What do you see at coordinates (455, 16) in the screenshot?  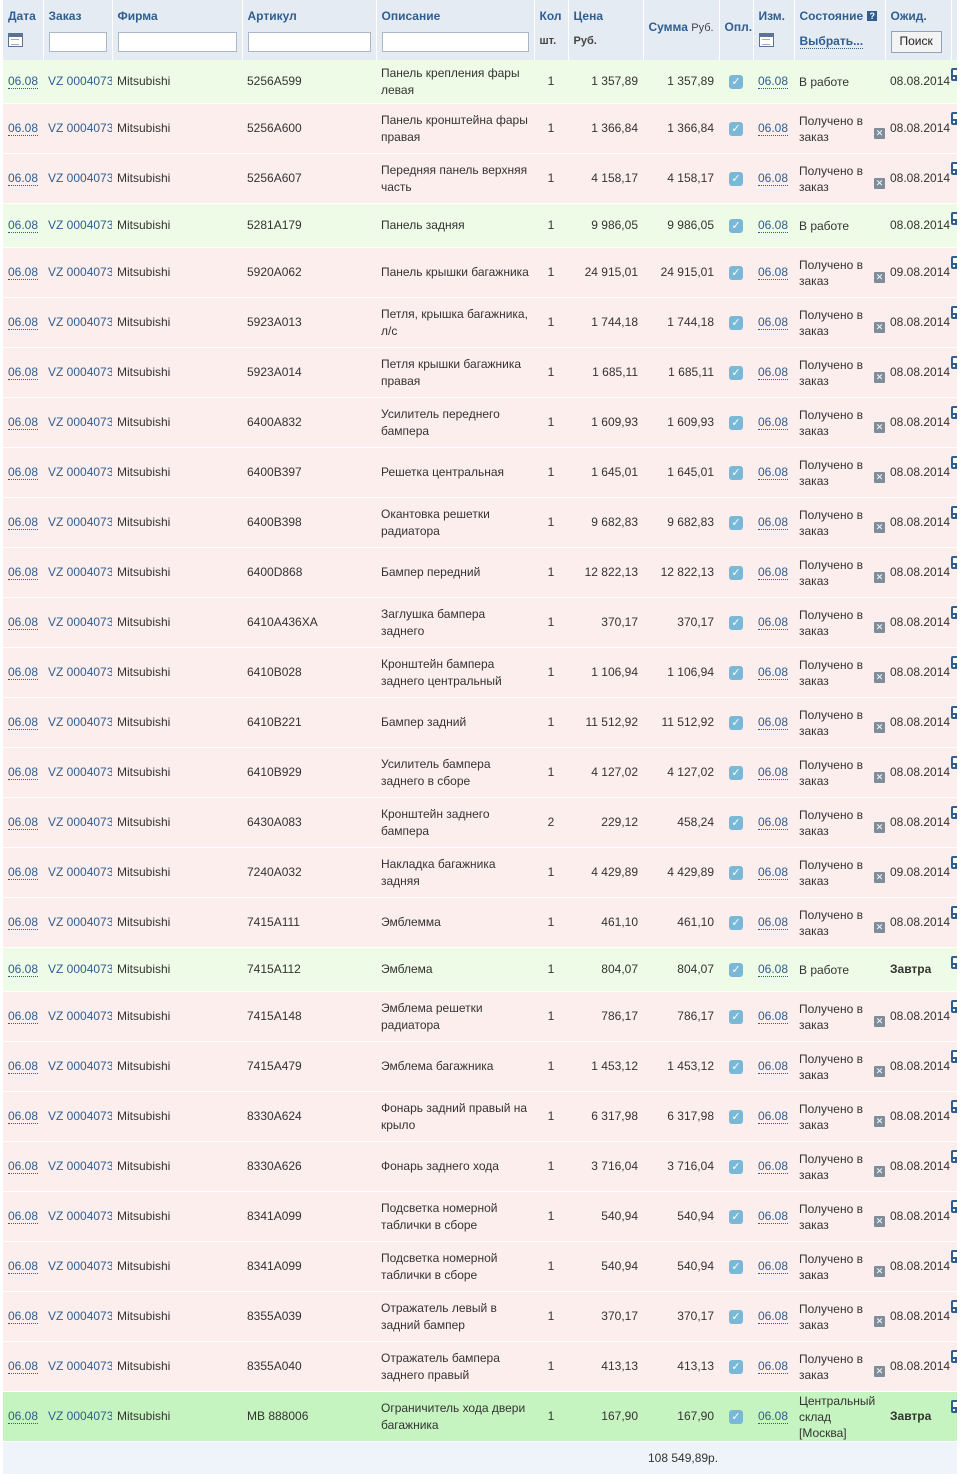 I see `col-description-label: Описание` at bounding box center [455, 16].